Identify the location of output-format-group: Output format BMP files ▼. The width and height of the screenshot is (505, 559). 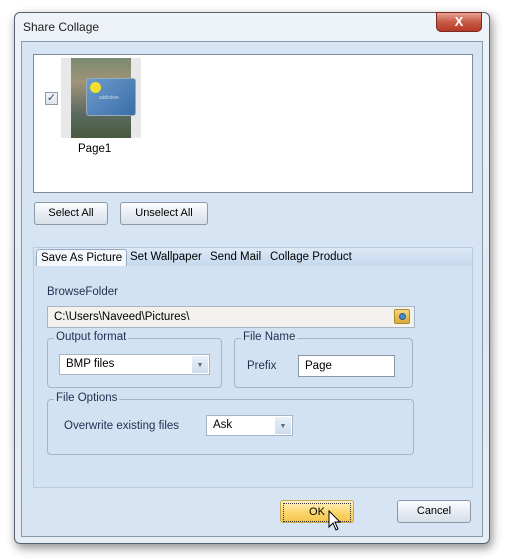
(134, 359).